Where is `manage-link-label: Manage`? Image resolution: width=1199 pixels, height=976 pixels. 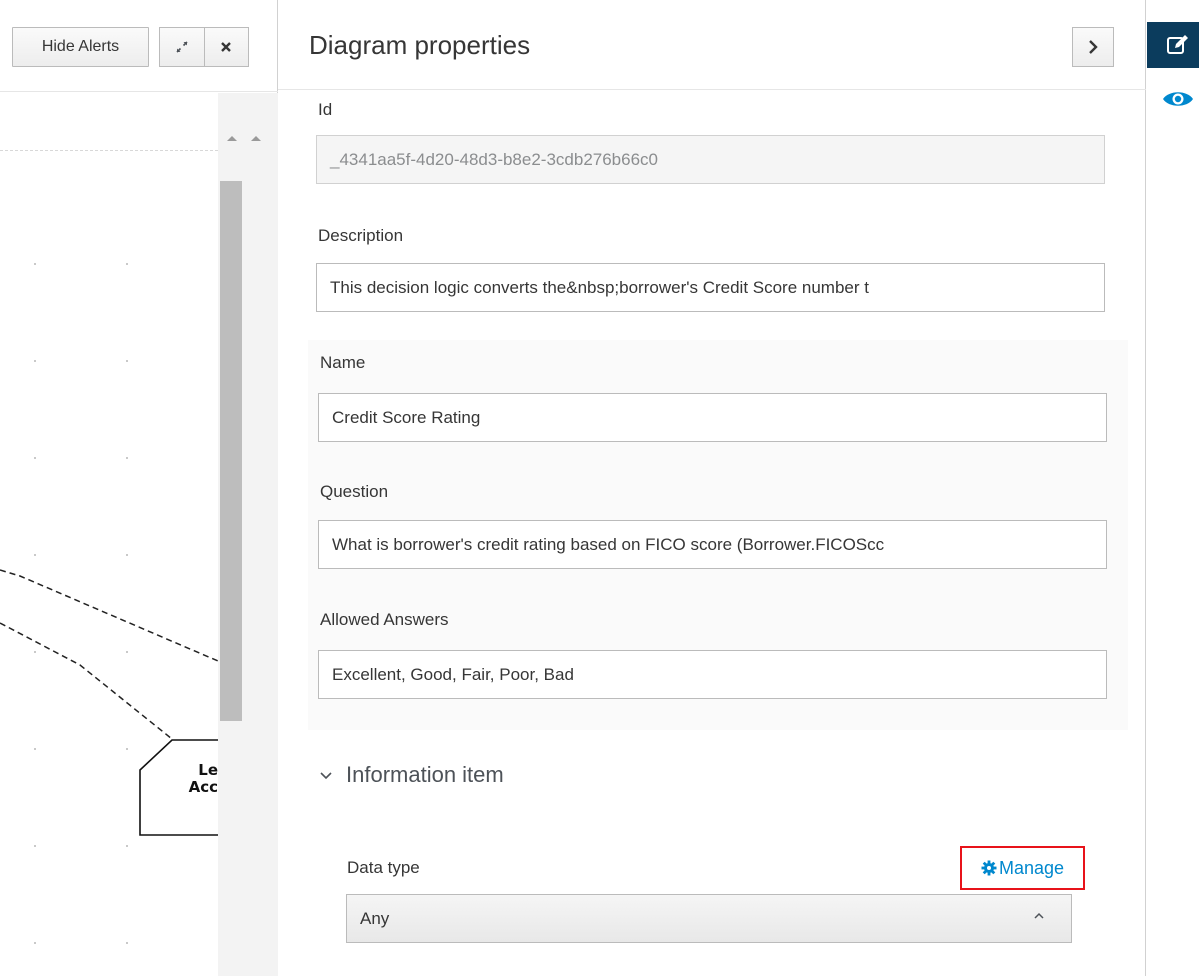 manage-link-label: Manage is located at coordinates (1031, 867).